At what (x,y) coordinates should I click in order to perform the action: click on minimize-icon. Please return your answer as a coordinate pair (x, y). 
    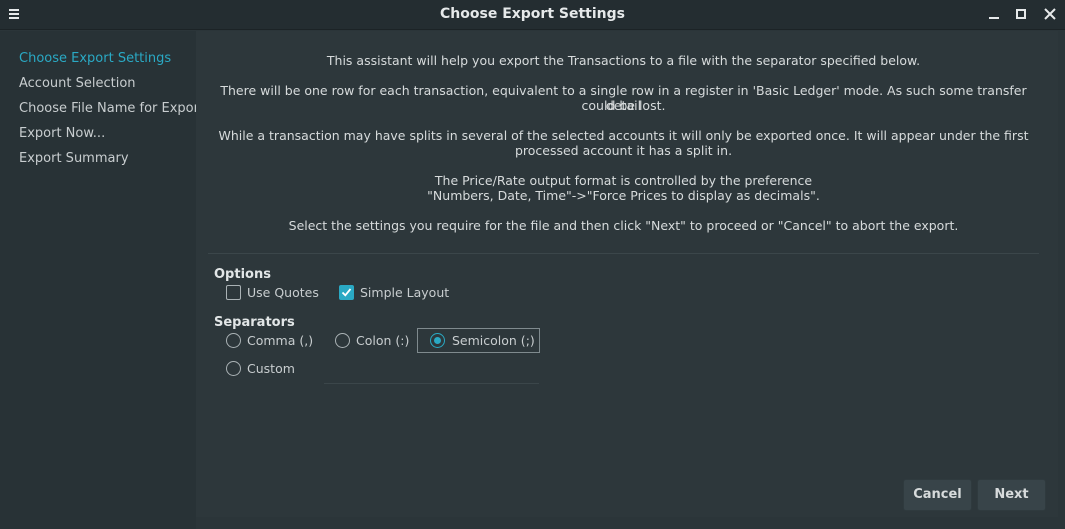
    Looking at the image, I should click on (994, 18).